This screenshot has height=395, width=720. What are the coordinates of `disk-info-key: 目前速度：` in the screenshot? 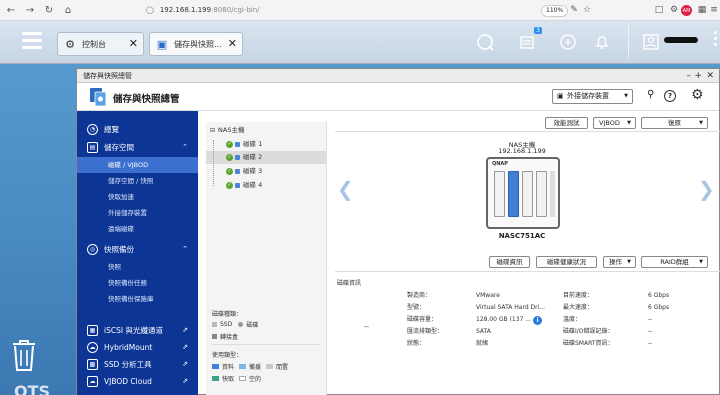 It's located at (578, 295).